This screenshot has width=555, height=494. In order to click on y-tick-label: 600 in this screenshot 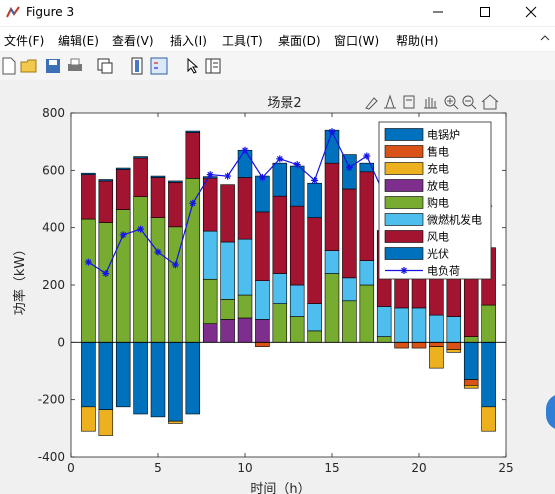, I will do `click(53, 170)`.